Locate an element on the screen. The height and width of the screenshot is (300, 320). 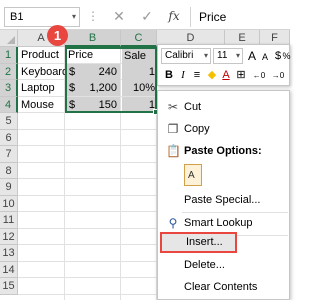
row-header-13: 13 is located at coordinates (9, 253).